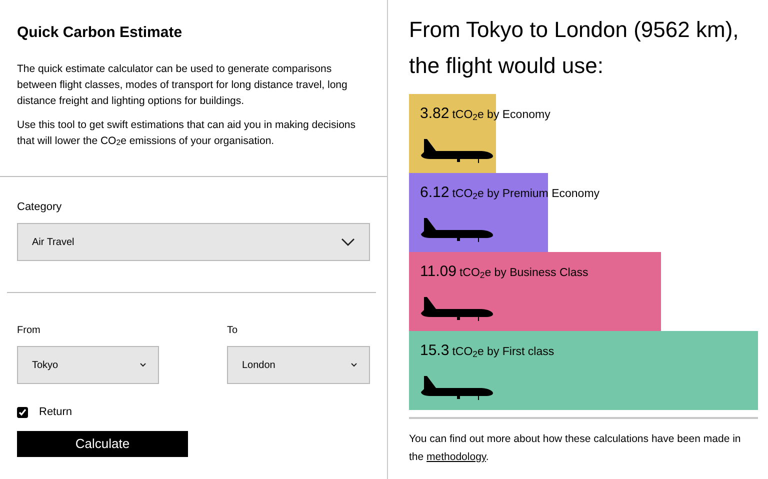 The height and width of the screenshot is (479, 768). What do you see at coordinates (523, 274) in the screenshot?
I see `emission-label: tCO$_{2}$e by Business Class` at bounding box center [523, 274].